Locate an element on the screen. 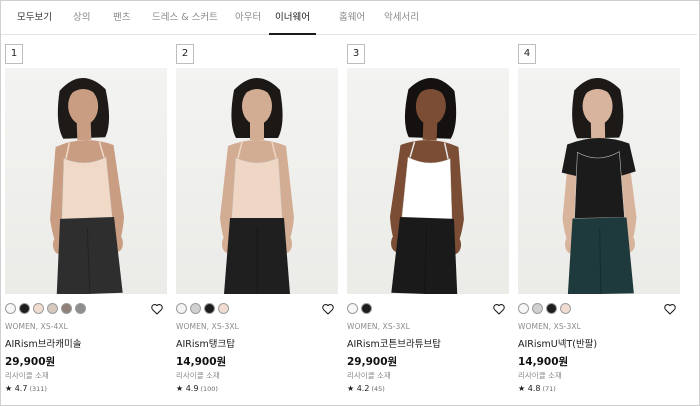 This screenshot has width=700, height=406. tab-homewear: 홈웨어 is located at coordinates (352, 17).